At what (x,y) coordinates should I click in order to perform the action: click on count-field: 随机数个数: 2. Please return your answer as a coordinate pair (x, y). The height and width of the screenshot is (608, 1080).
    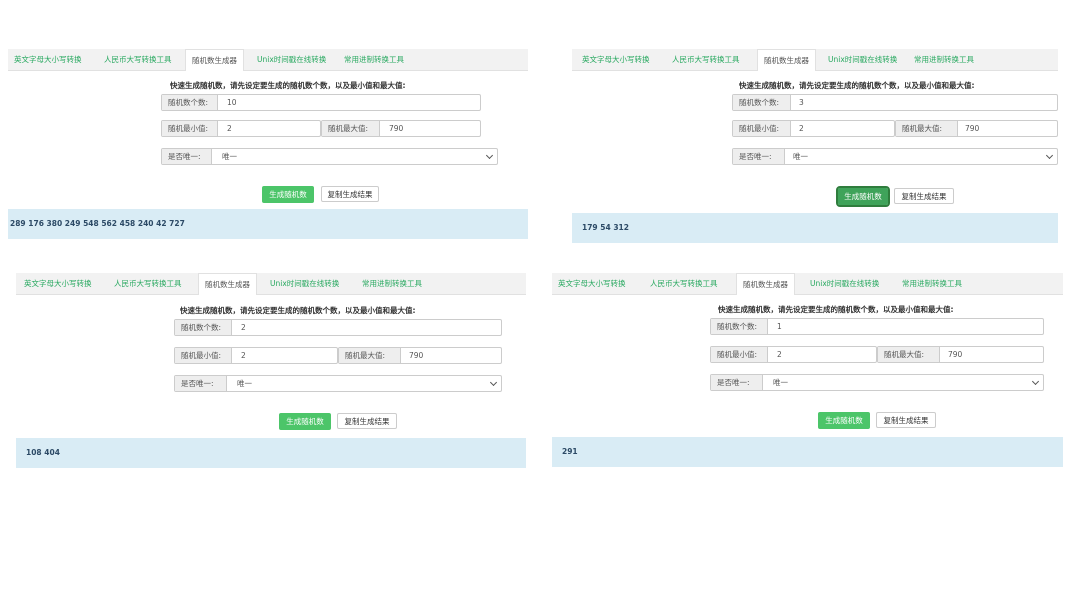
    Looking at the image, I should click on (338, 327).